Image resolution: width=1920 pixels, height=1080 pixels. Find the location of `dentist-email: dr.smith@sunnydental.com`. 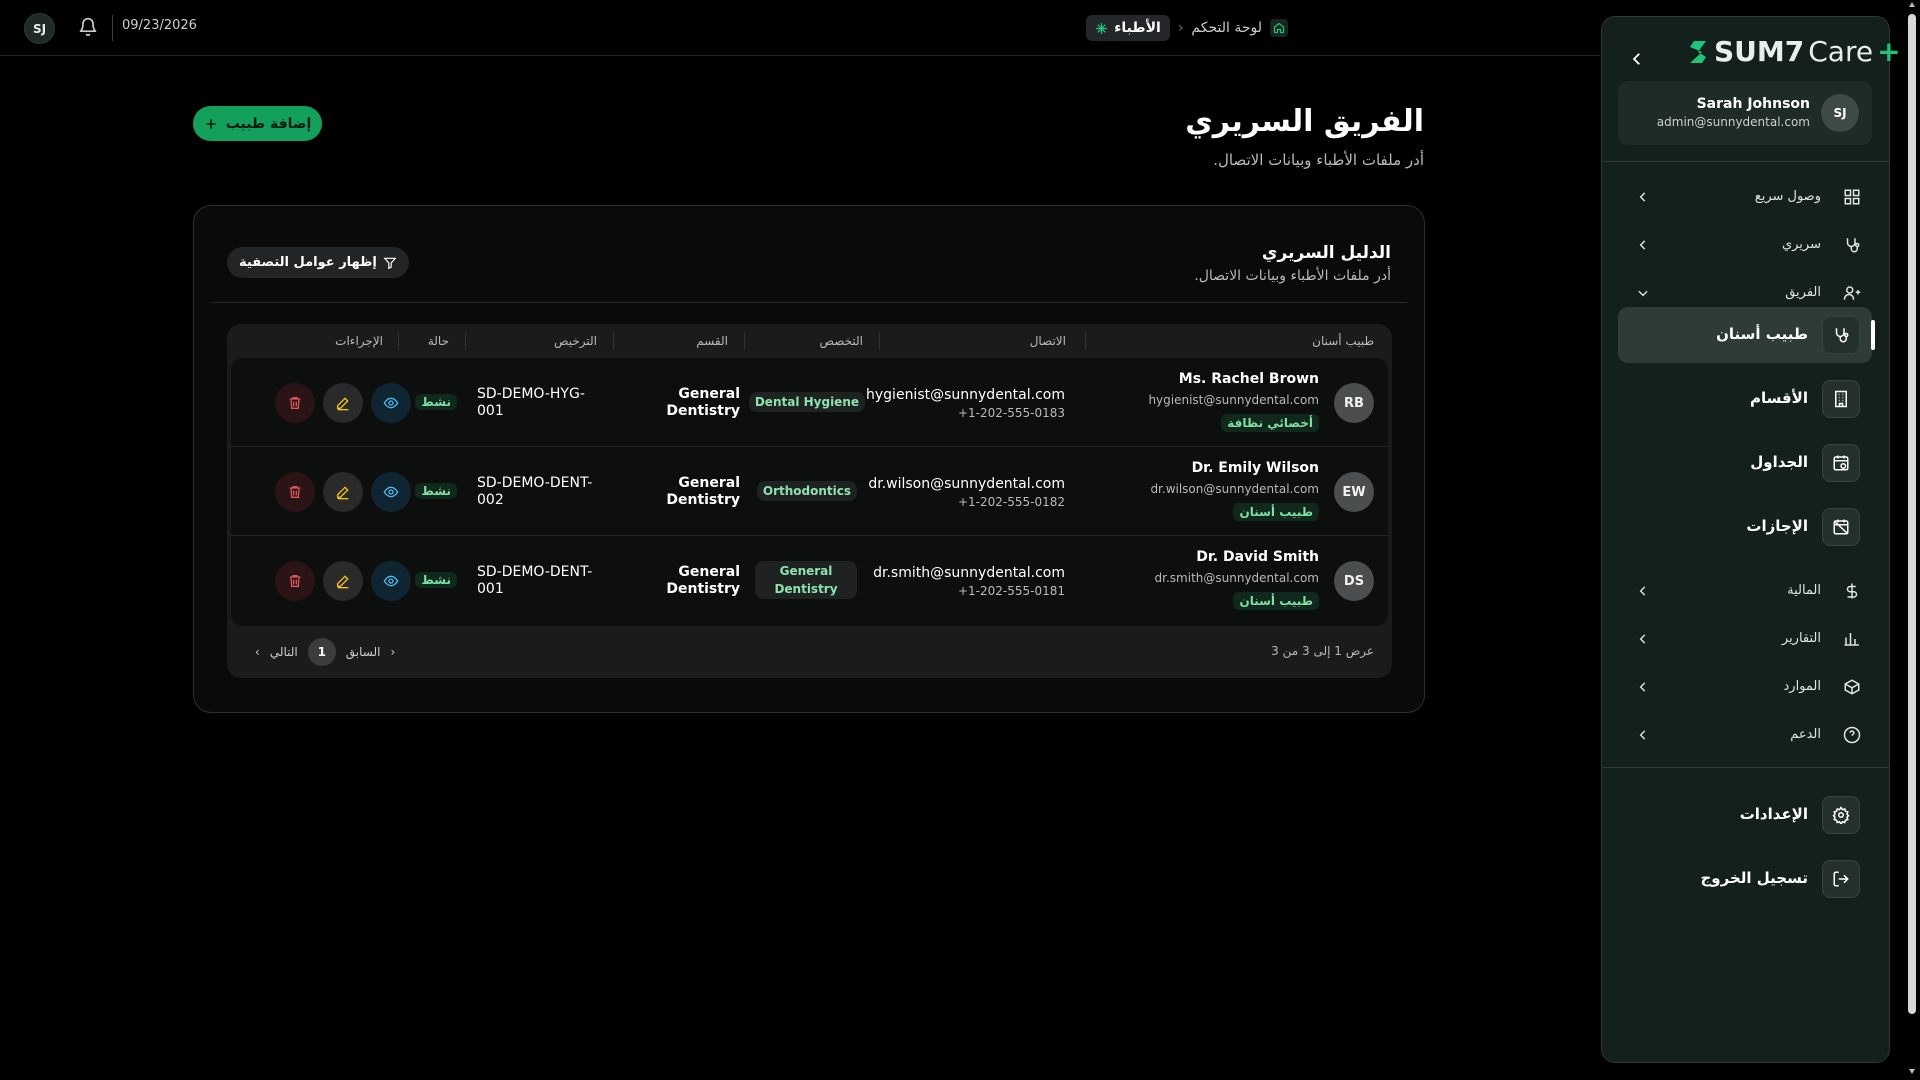

dentist-email: dr.smith@sunnydental.com is located at coordinates (1236, 578).